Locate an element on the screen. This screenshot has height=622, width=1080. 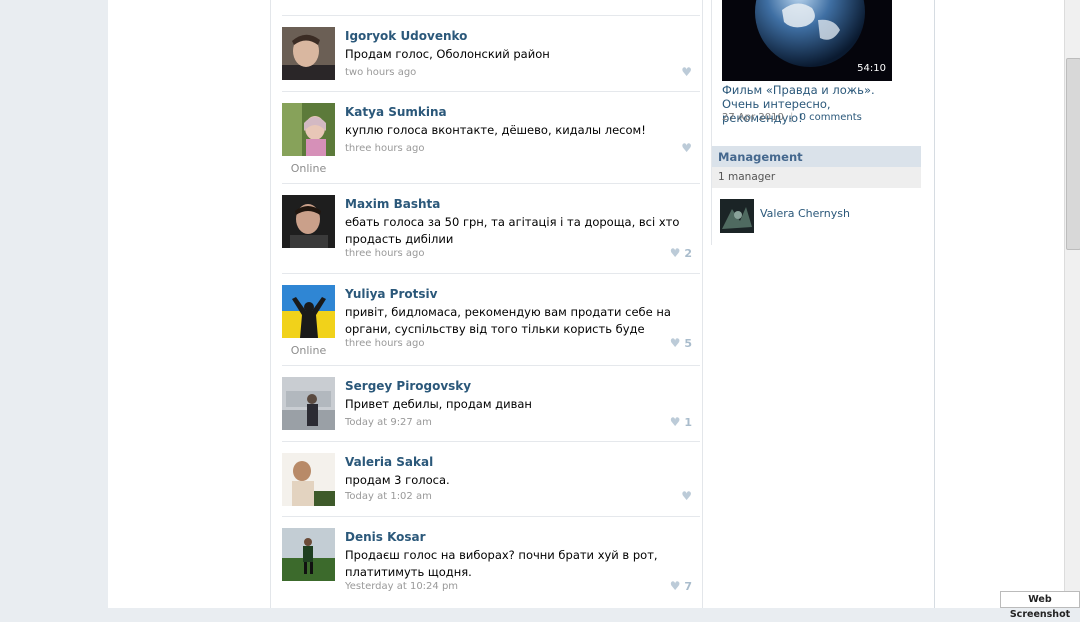
like-count: 5 is located at coordinates (688, 343).